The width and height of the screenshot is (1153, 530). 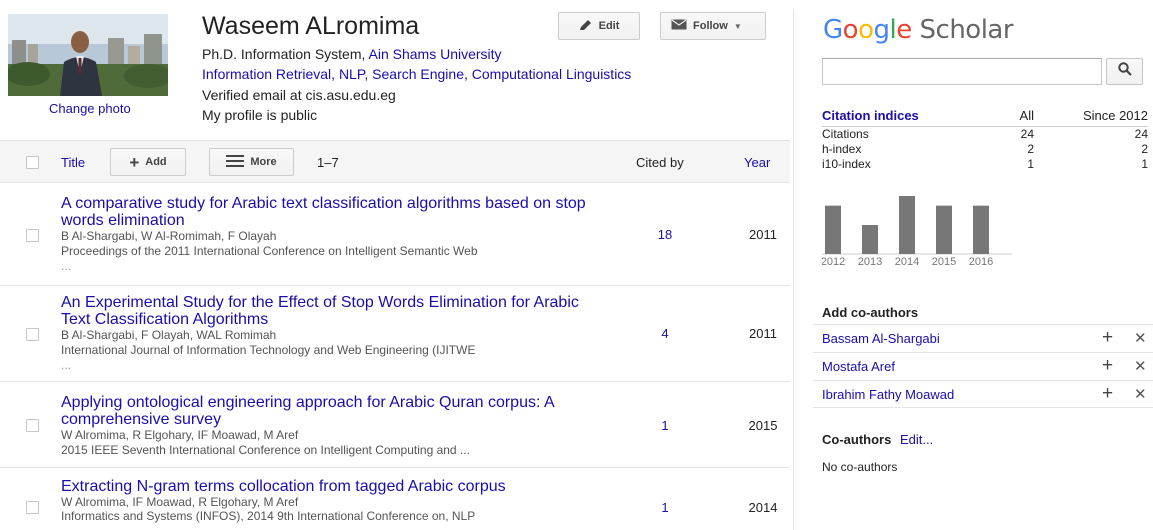 I want to click on row-label: Citations, so click(x=845, y=134).